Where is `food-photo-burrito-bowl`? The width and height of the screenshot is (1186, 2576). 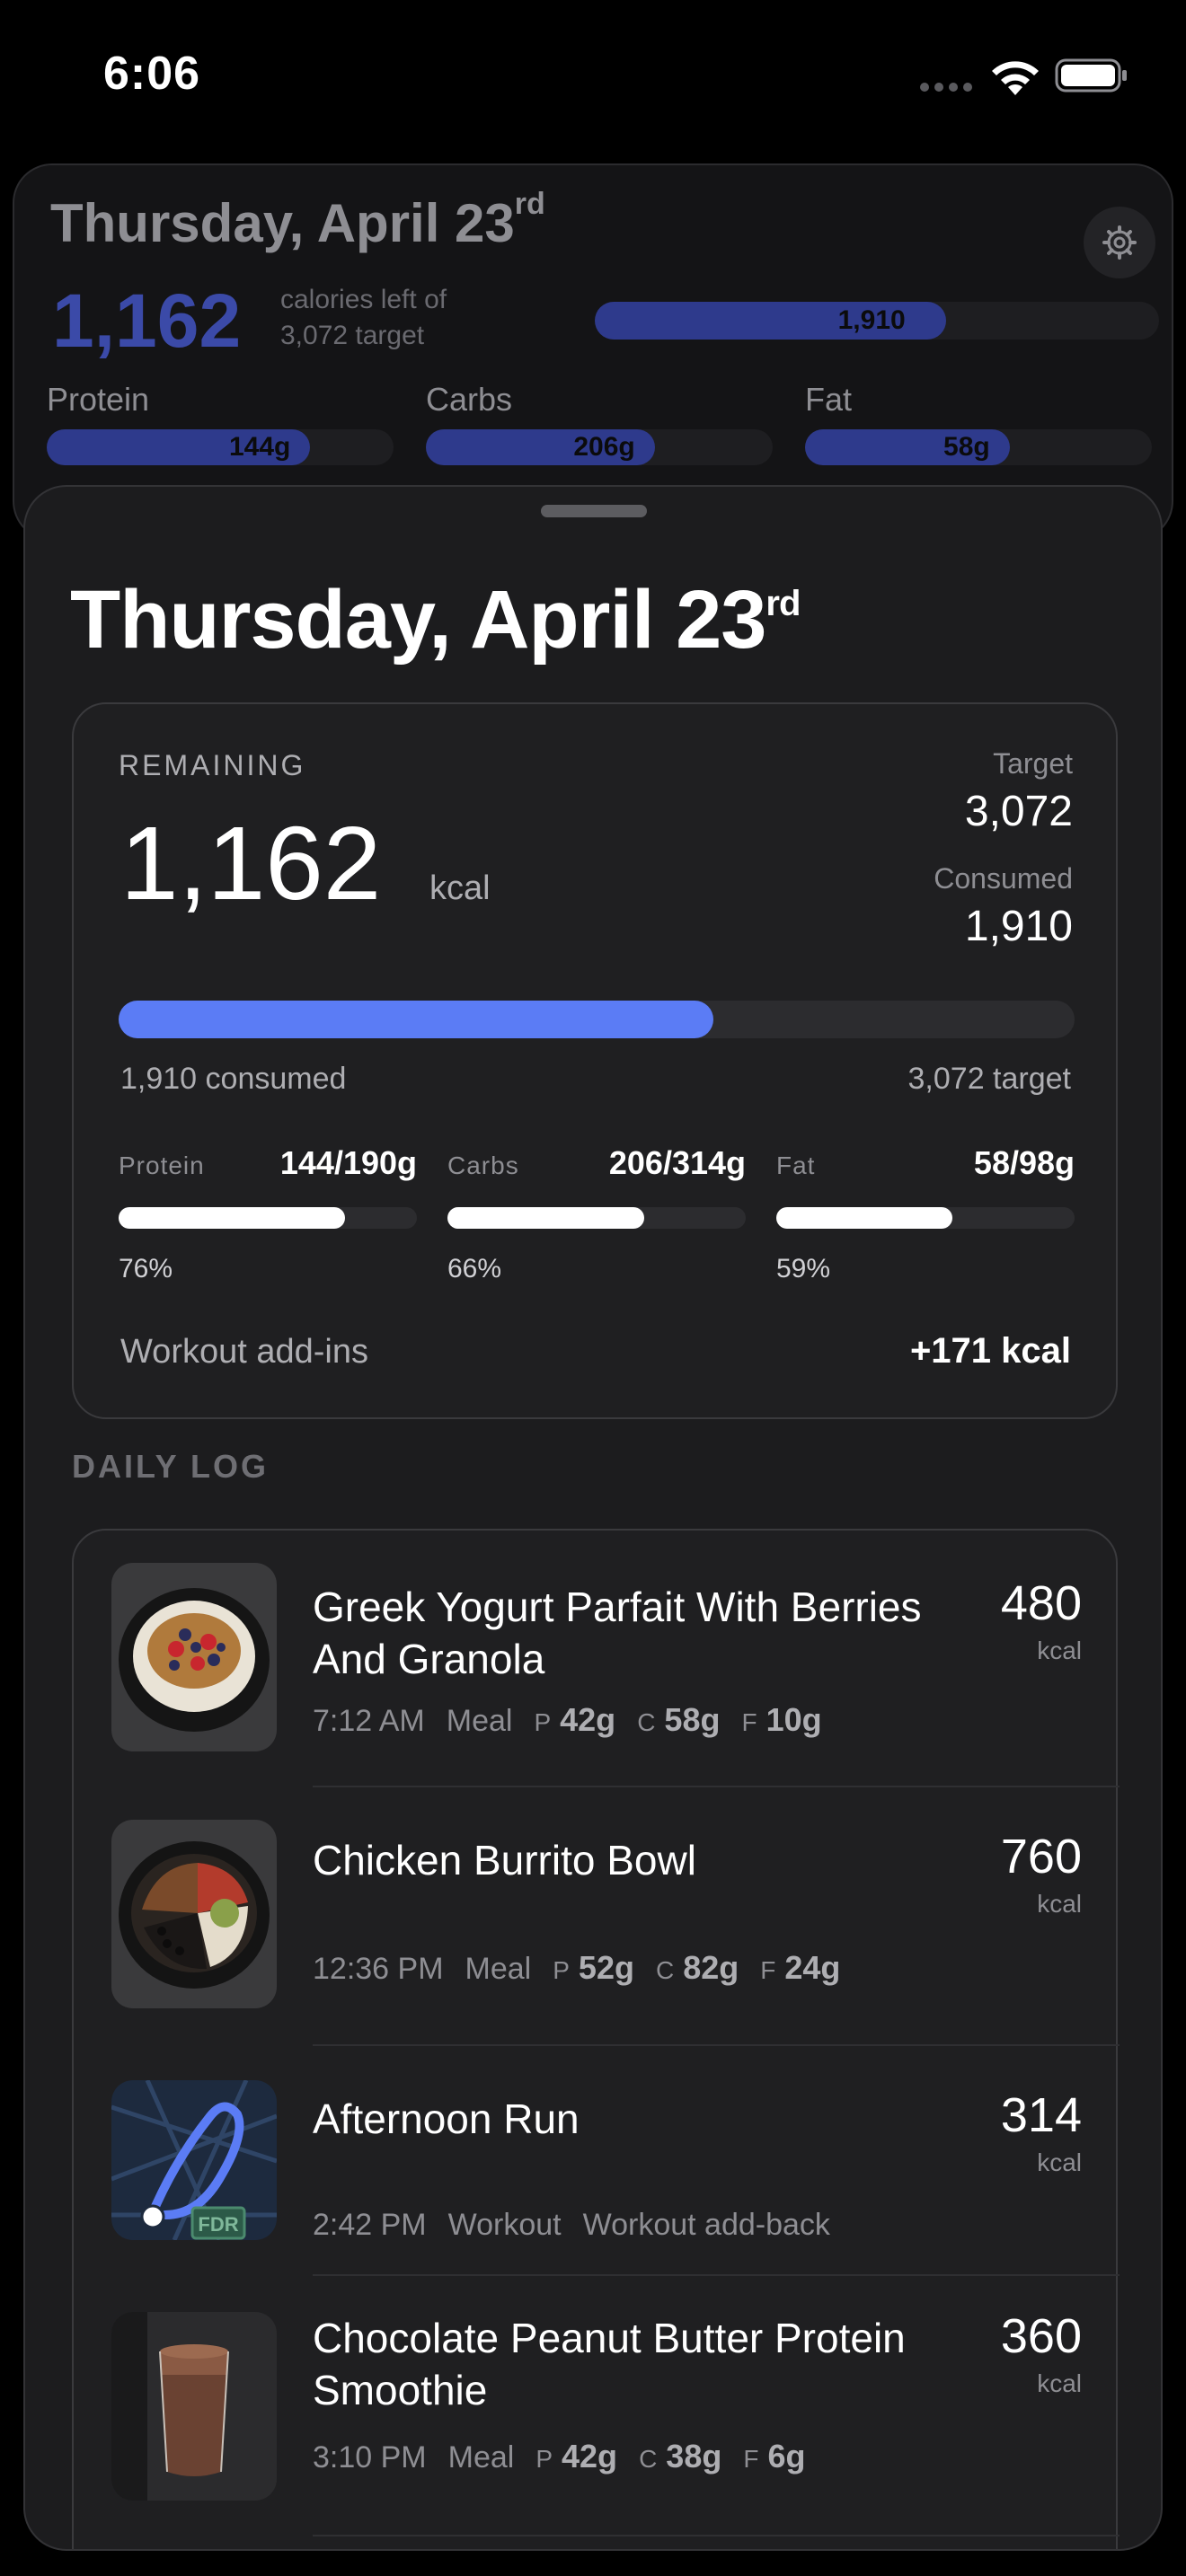
food-photo-burrito-bowl is located at coordinates (194, 1914).